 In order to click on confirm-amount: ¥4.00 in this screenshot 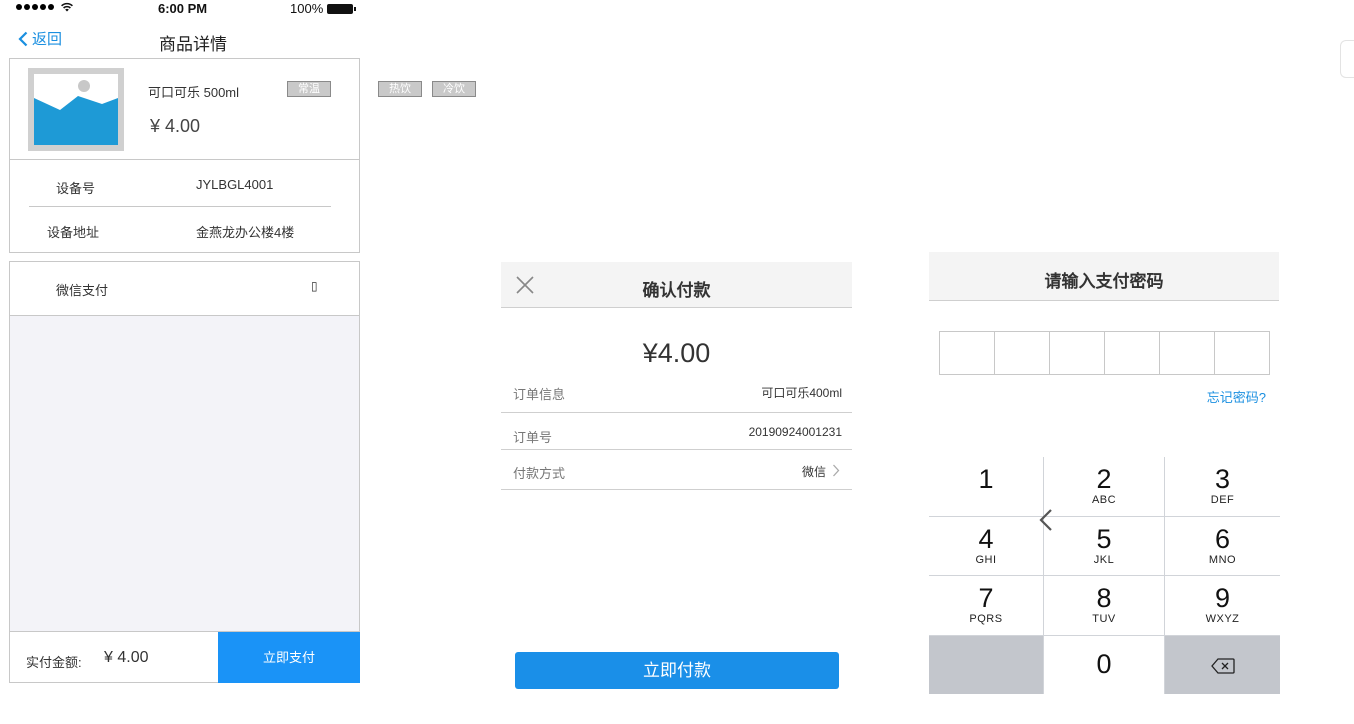, I will do `click(676, 353)`.